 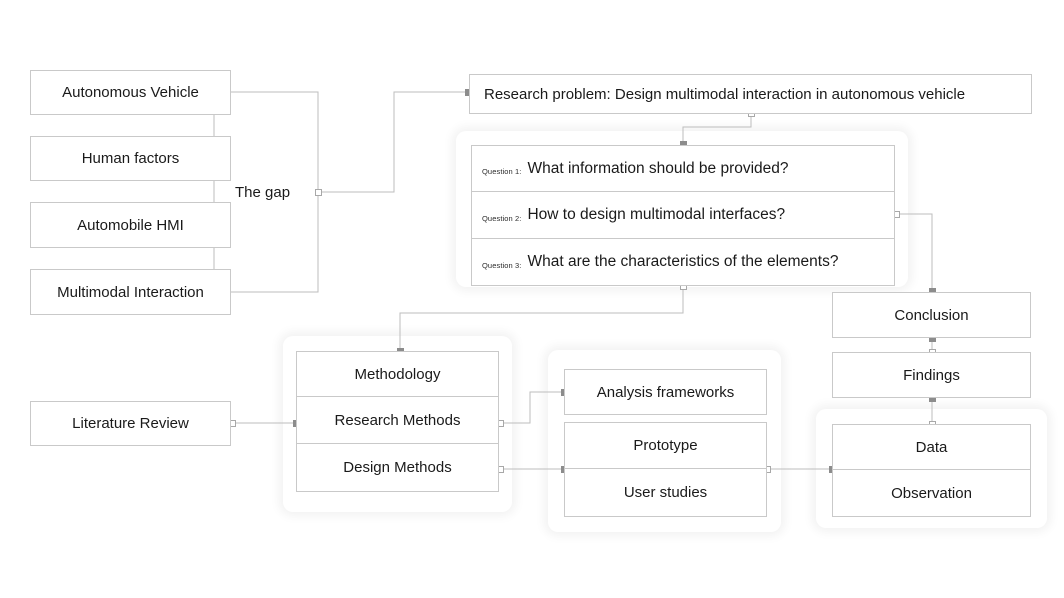 I want to click on topic-box-human-factors: Human factors, so click(x=130, y=158).